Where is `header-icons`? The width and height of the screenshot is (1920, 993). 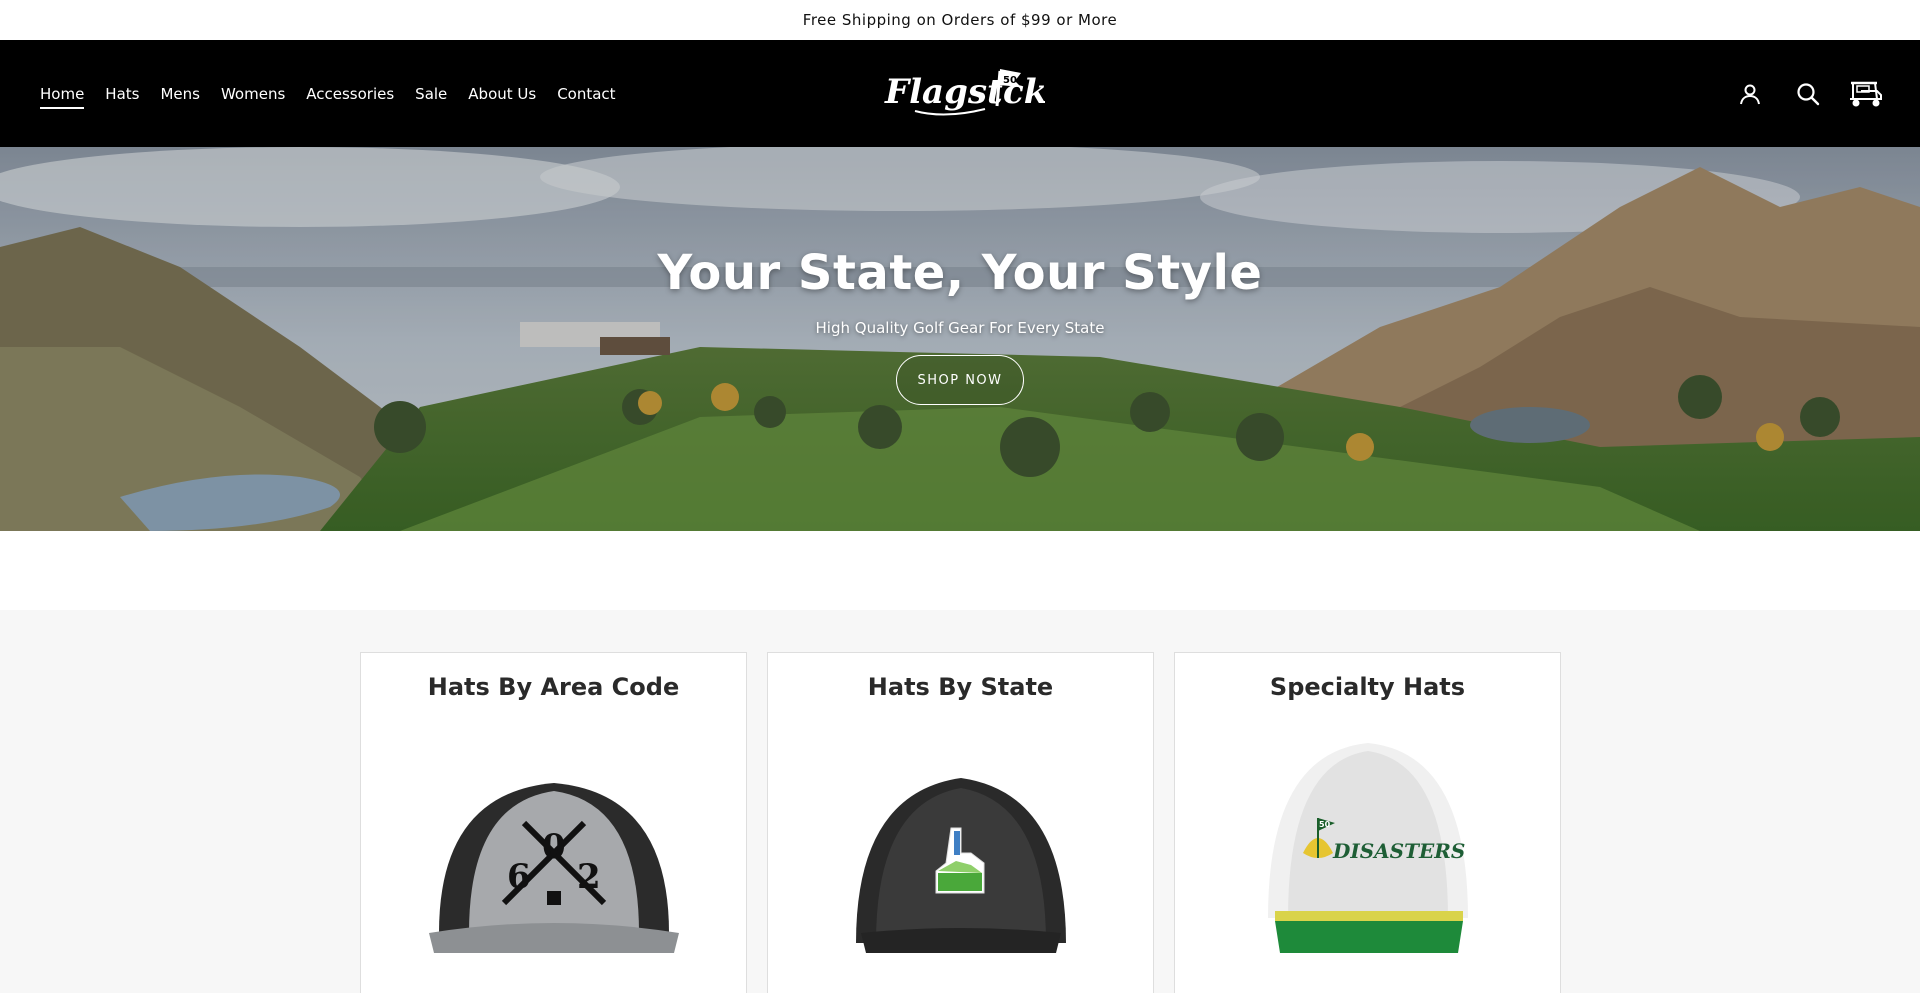
header-icons is located at coordinates (1808, 93).